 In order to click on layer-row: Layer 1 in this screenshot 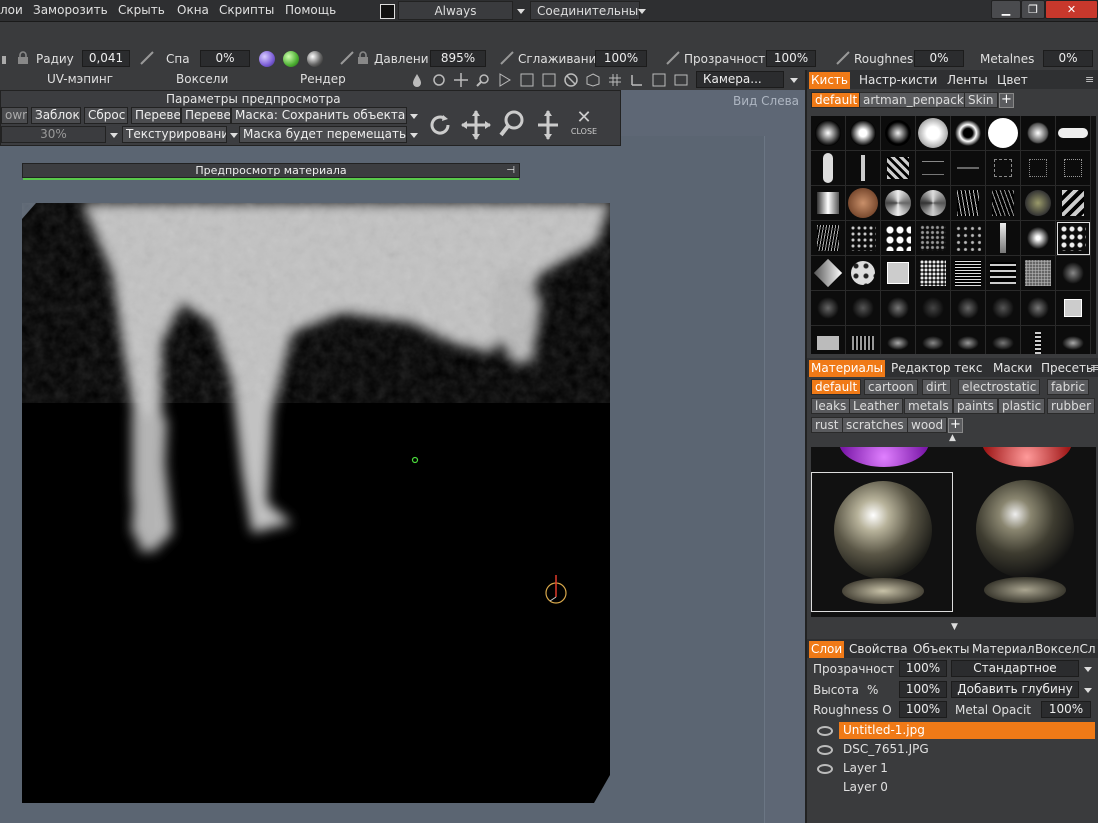, I will do `click(967, 768)`.